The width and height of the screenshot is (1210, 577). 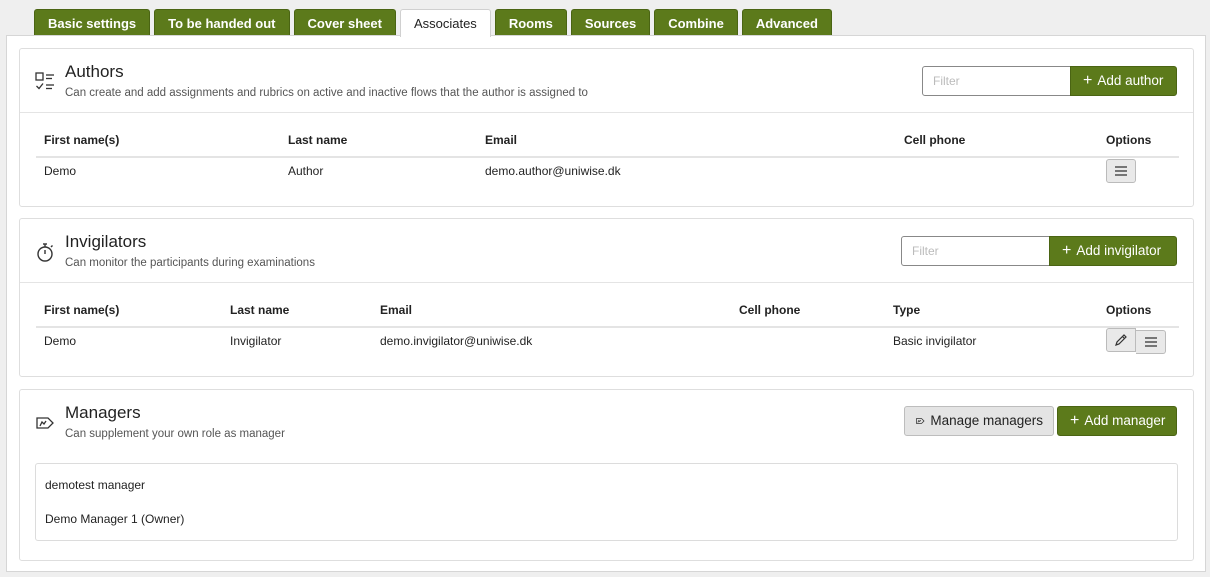 I want to click on cell-email: demo.author@uniwise.dk, so click(x=553, y=171).